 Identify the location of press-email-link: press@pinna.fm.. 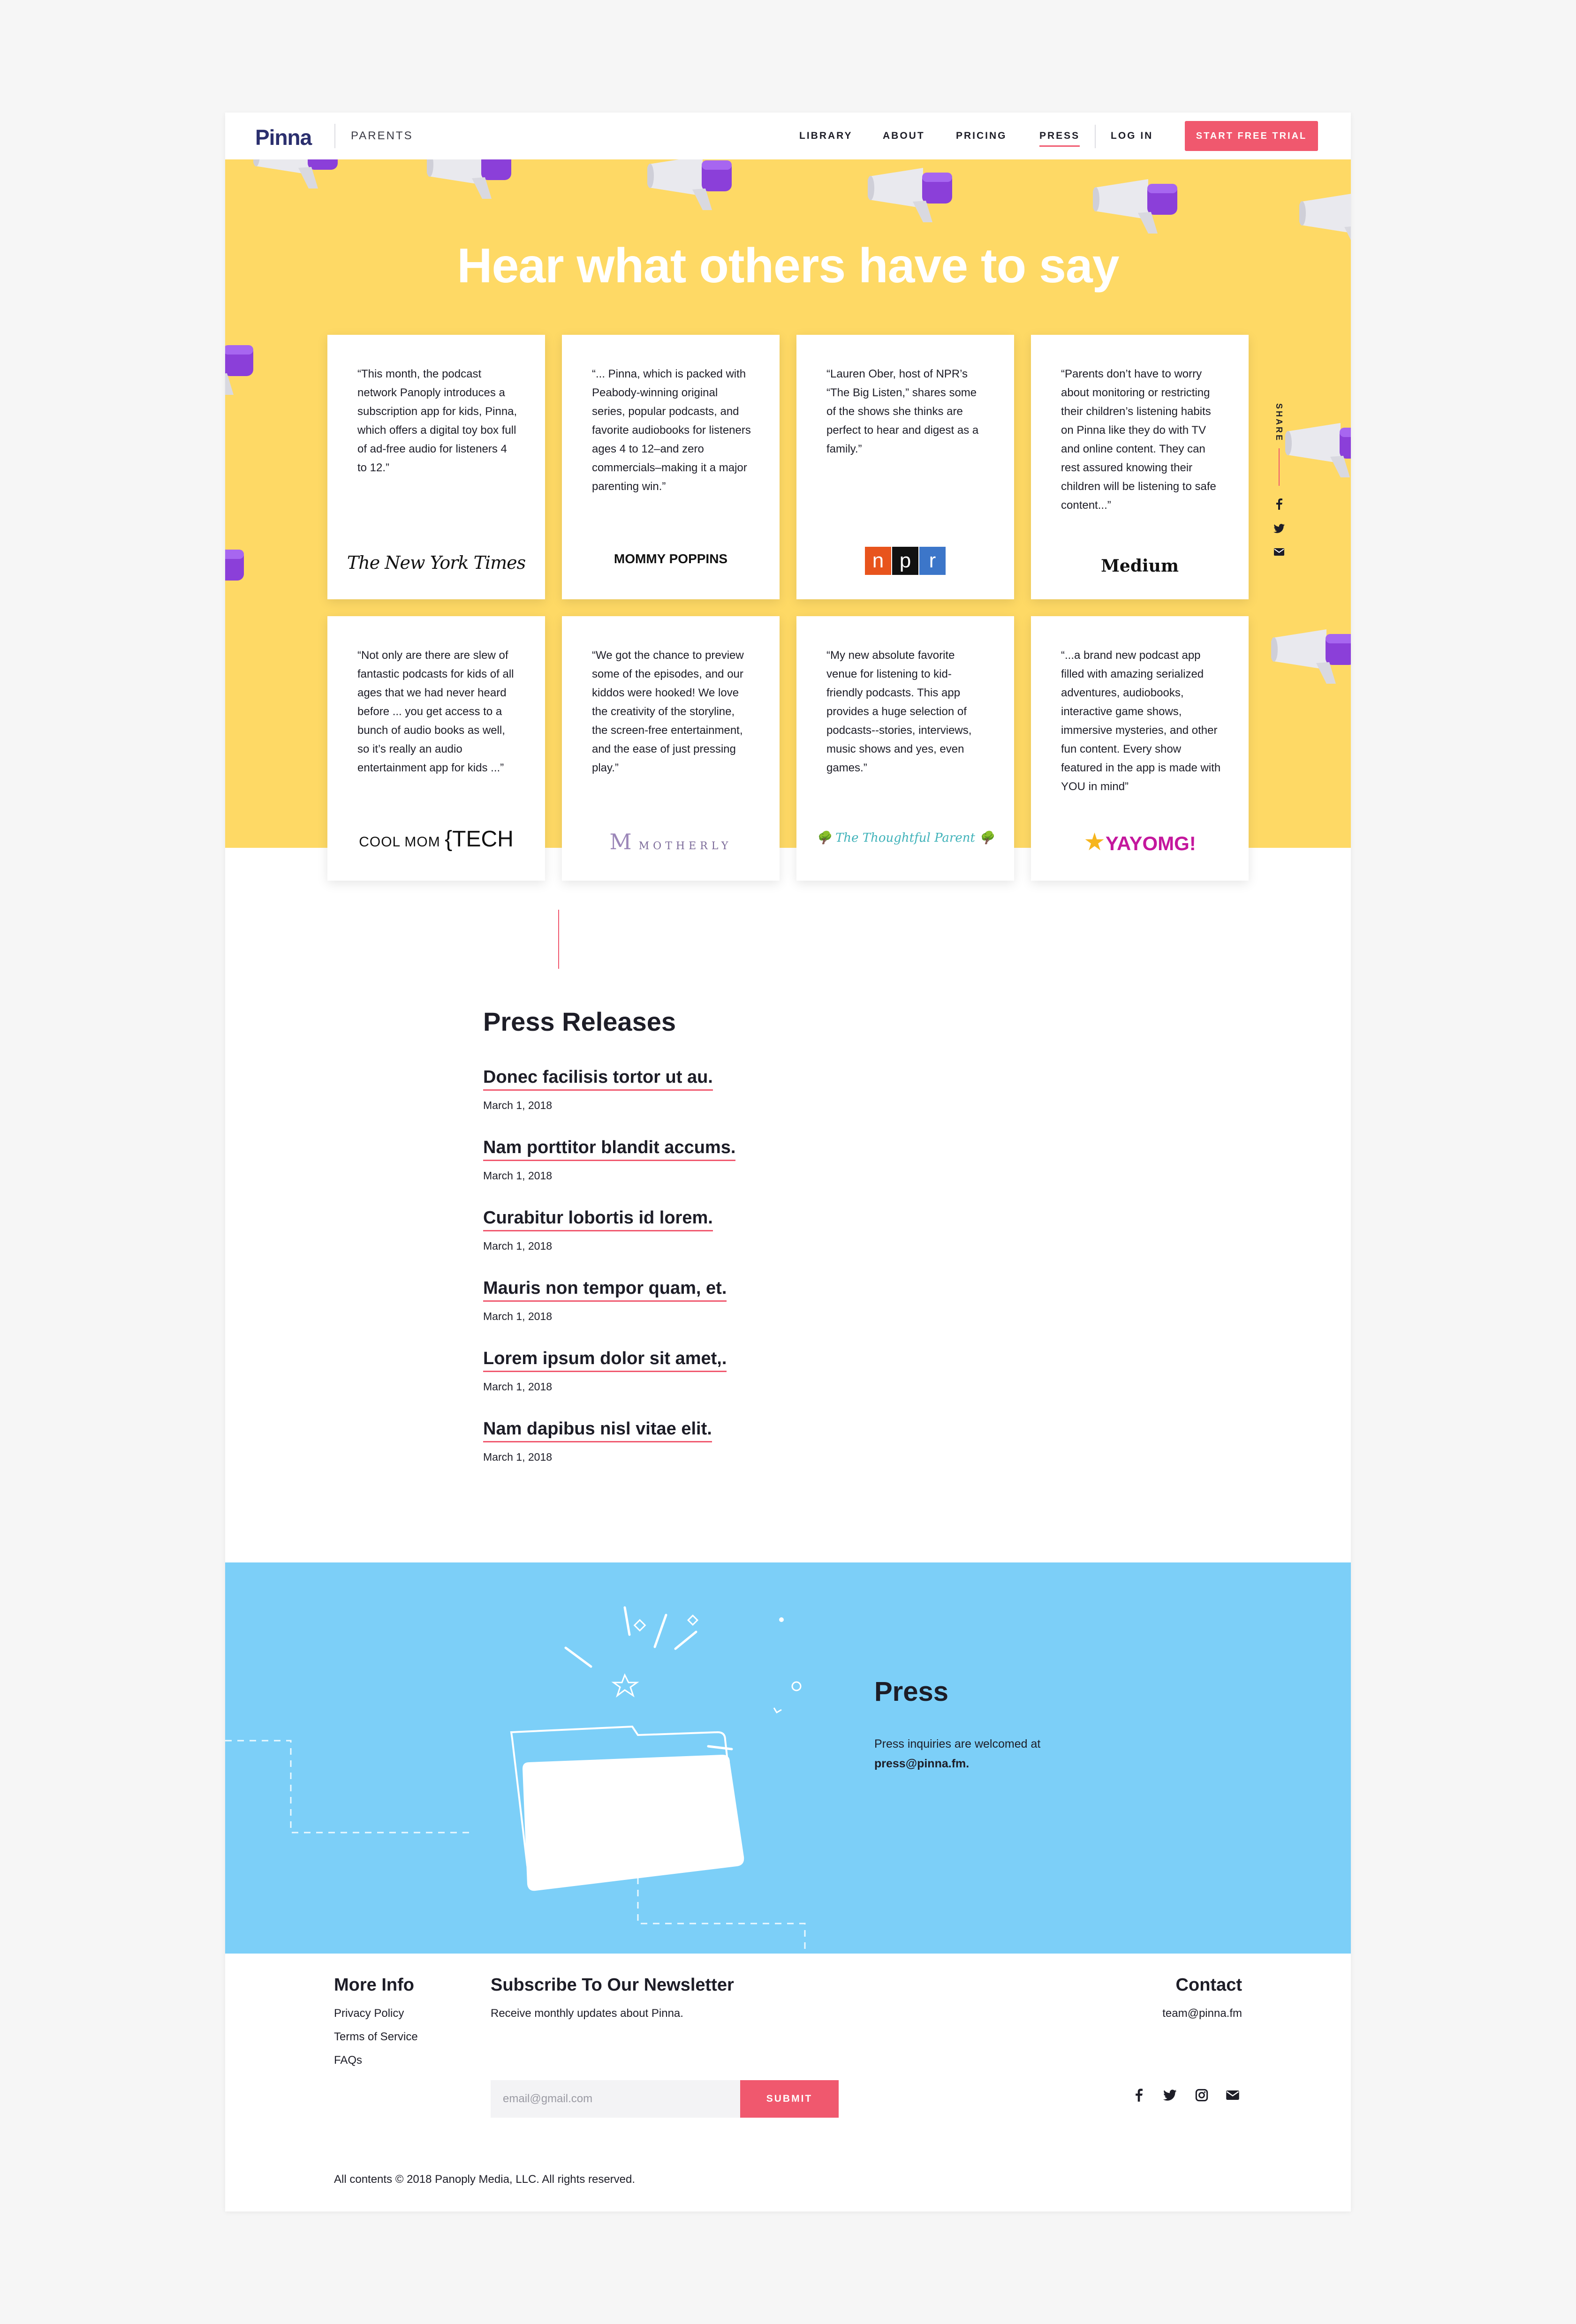
(922, 1763).